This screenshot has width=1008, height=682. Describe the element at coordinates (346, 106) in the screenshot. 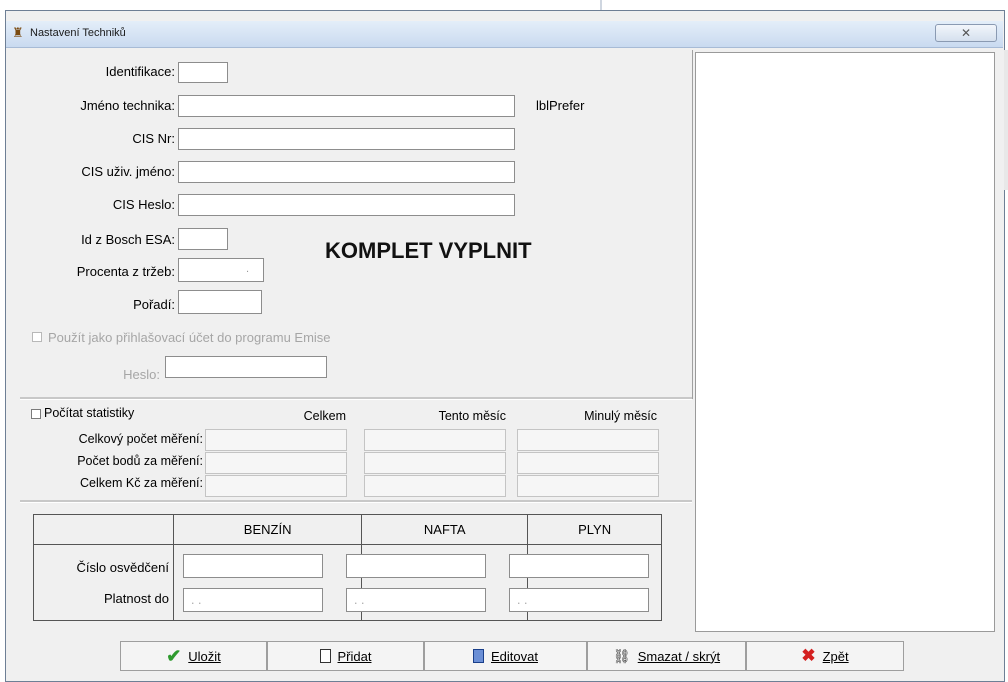

I see `jmeno-technika-input` at that location.